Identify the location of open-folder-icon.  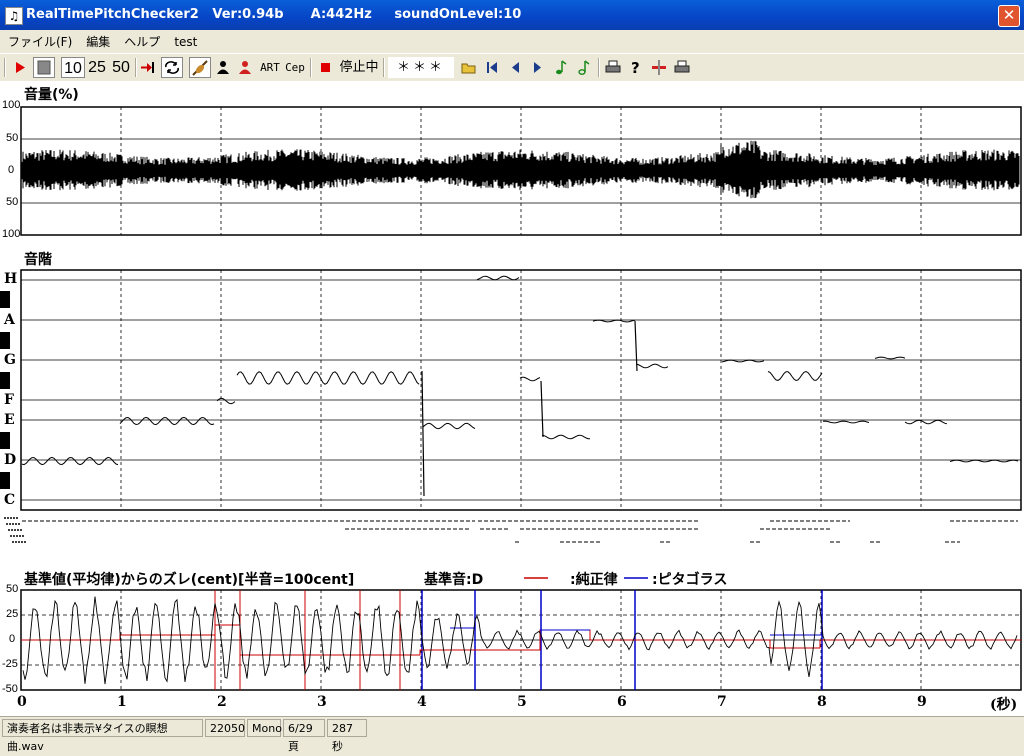
(469, 67).